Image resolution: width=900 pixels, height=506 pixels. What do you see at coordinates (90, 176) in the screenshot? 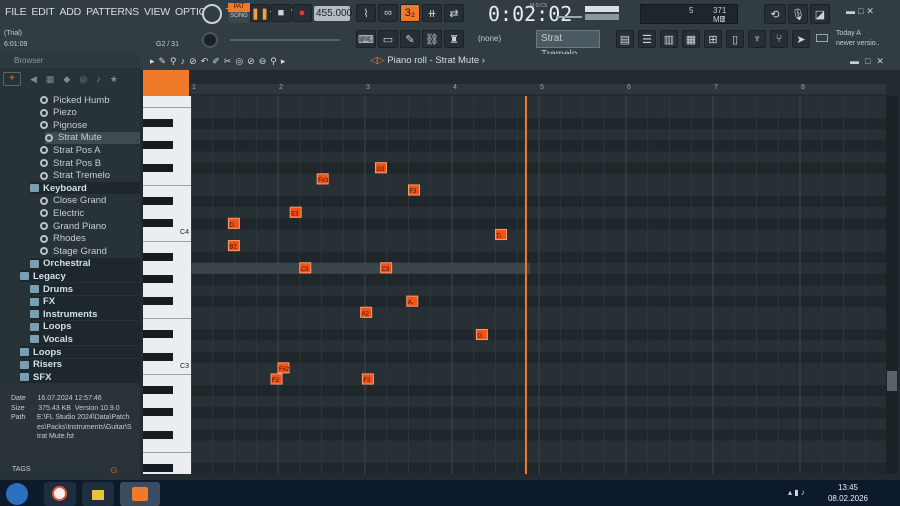
I see `browser-preset: Strat Tremelo` at bounding box center [90, 176].